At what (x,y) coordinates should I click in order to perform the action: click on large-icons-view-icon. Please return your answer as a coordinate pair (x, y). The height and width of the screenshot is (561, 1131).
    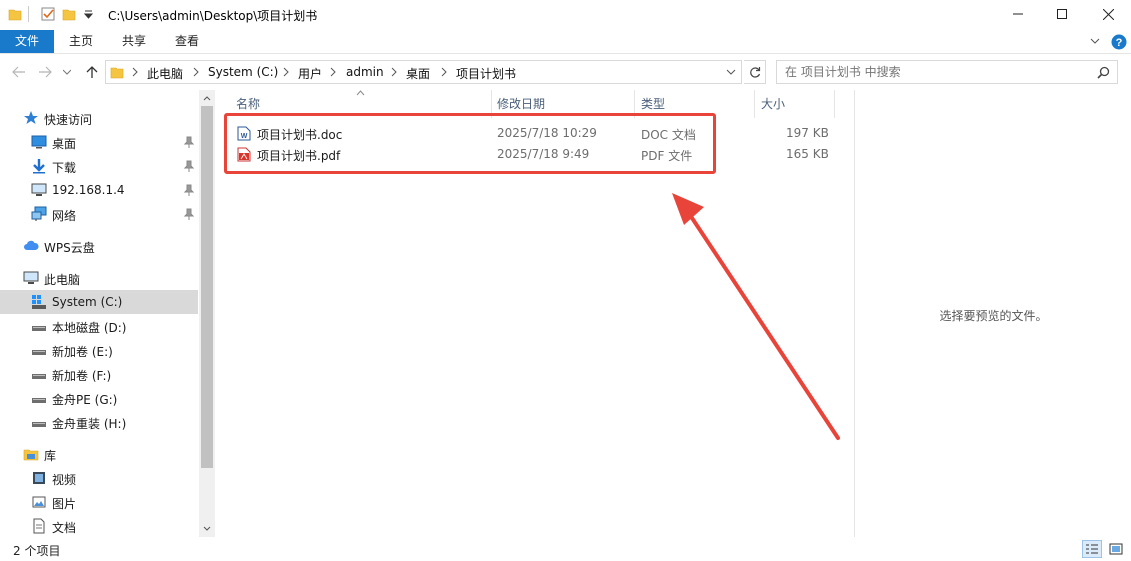
    Looking at the image, I should click on (1116, 549).